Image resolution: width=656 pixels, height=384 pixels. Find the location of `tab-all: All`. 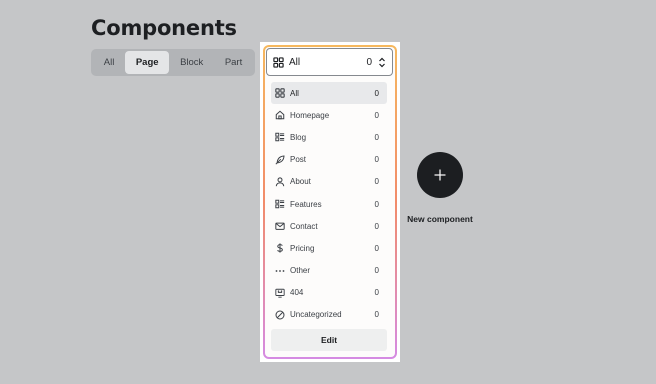

tab-all: All is located at coordinates (109, 62).